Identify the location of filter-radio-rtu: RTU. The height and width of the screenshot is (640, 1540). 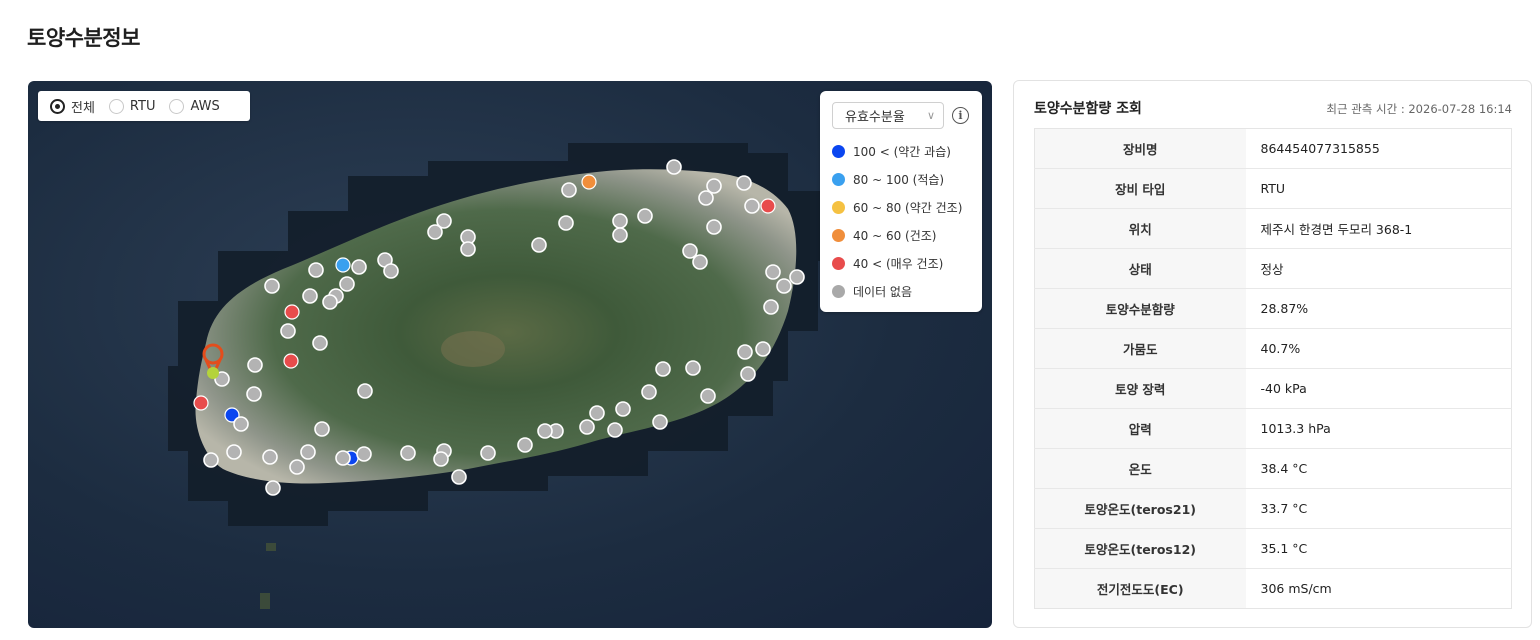
(132, 106).